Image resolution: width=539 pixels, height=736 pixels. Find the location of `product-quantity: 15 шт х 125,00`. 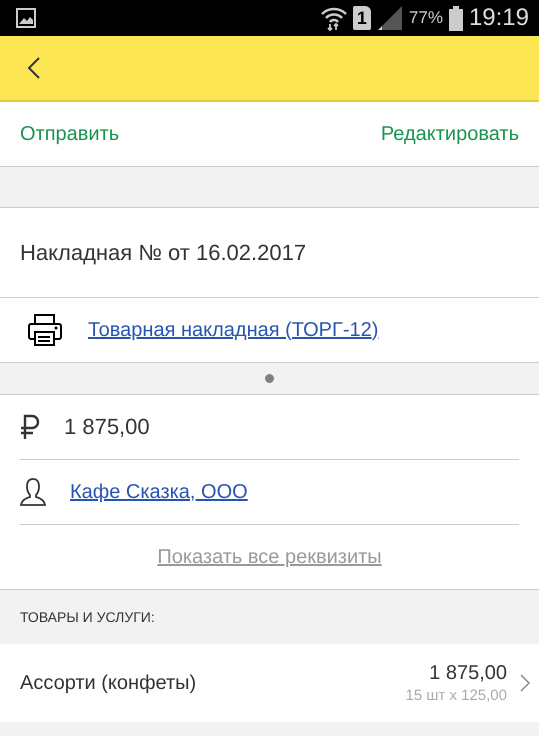

product-quantity: 15 шт х 125,00 is located at coordinates (456, 695).